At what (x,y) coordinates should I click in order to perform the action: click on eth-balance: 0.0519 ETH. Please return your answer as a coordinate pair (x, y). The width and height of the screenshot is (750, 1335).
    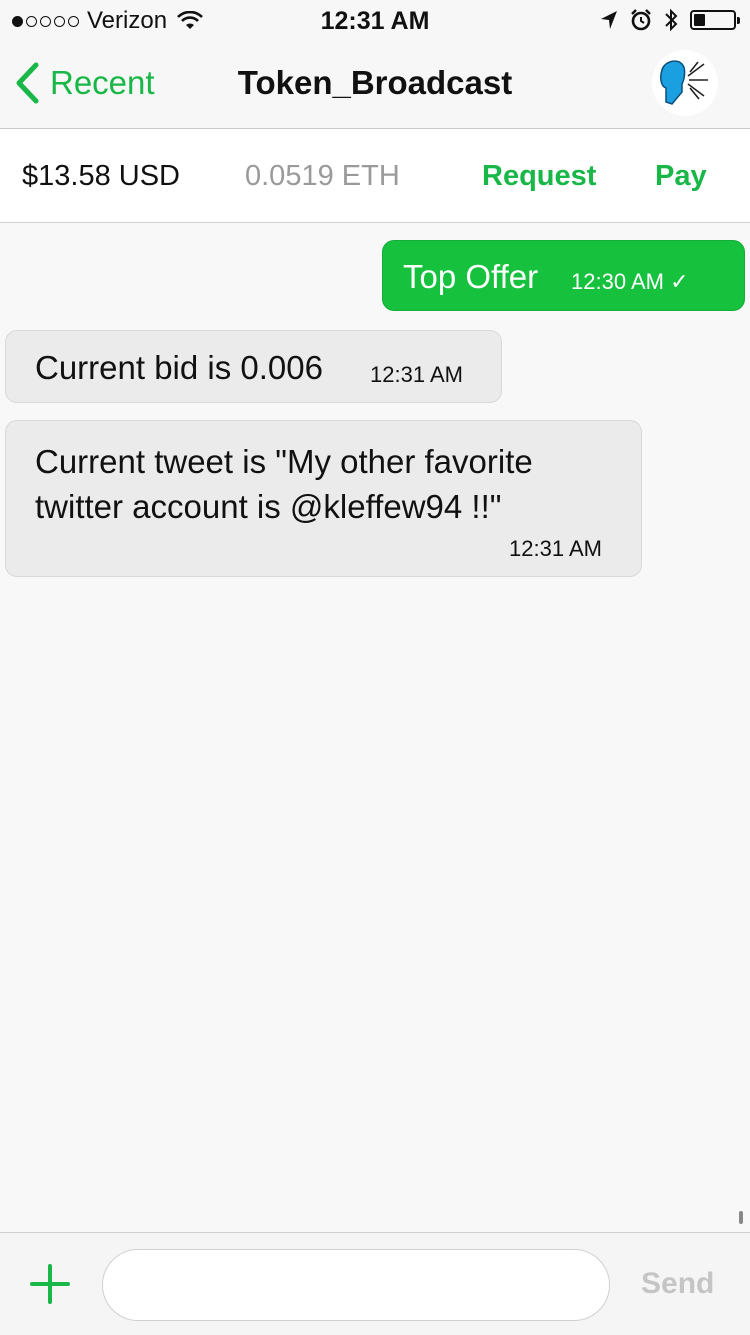
    Looking at the image, I should click on (322, 176).